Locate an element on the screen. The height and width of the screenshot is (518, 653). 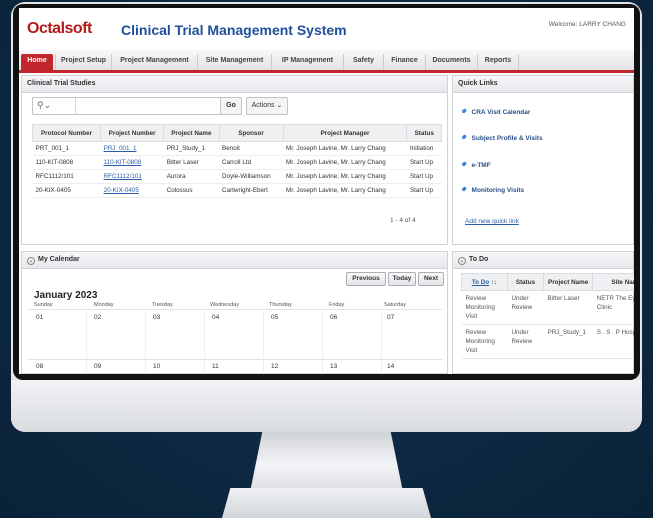
sort-icon: ↑↓ is located at coordinates (494, 282).